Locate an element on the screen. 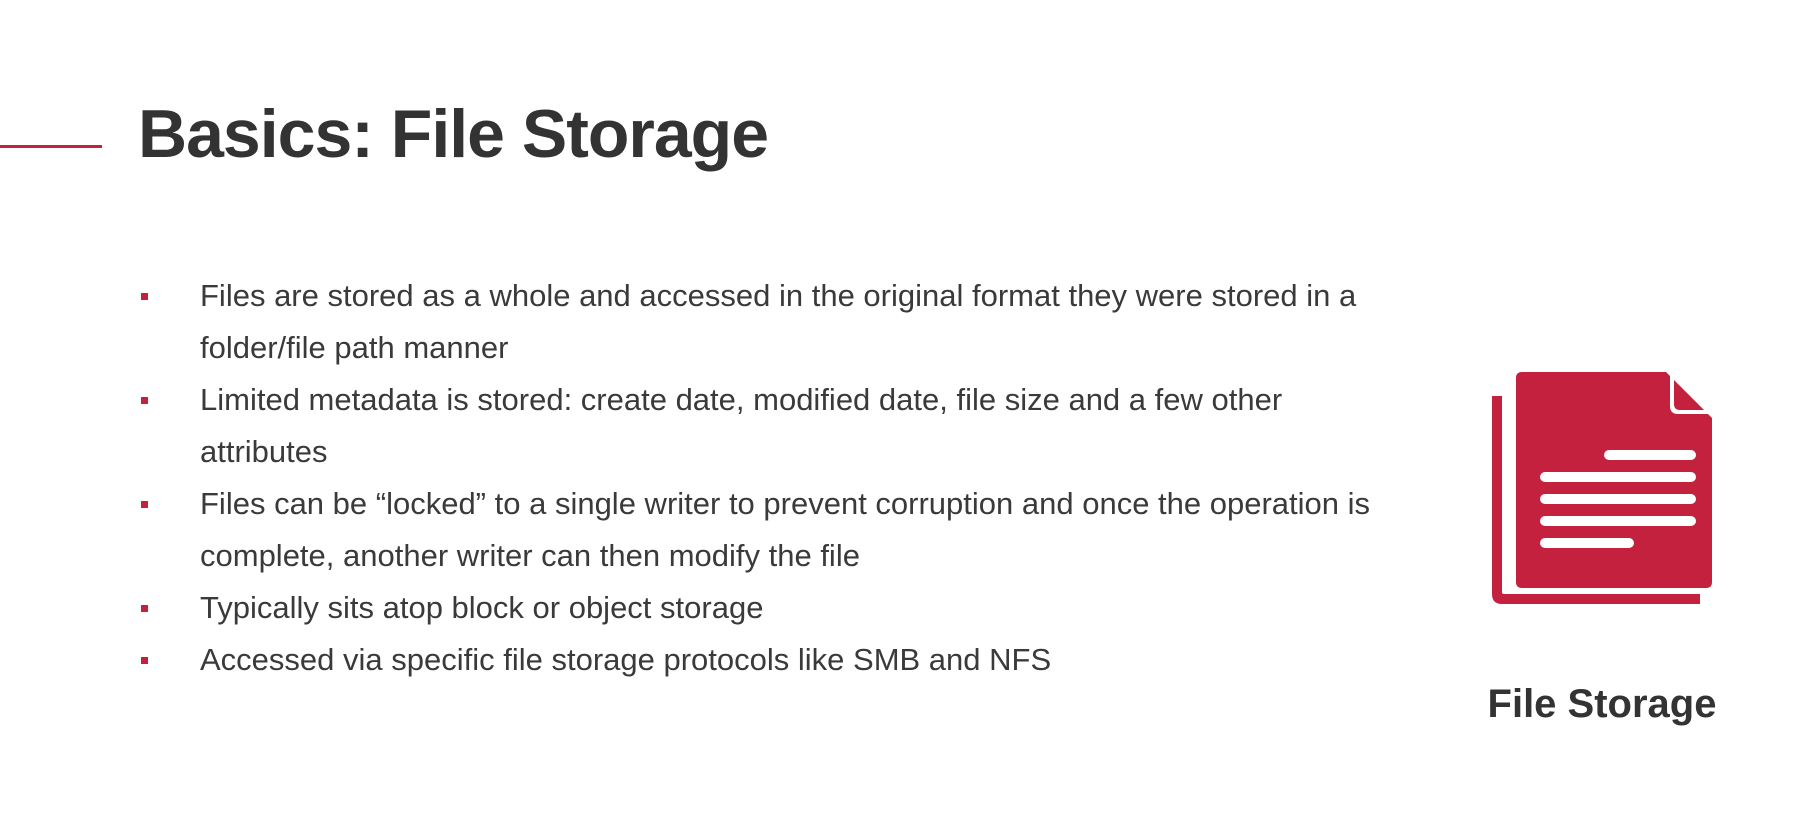 This screenshot has width=1818, height=820. title-accent-line is located at coordinates (51, 146).